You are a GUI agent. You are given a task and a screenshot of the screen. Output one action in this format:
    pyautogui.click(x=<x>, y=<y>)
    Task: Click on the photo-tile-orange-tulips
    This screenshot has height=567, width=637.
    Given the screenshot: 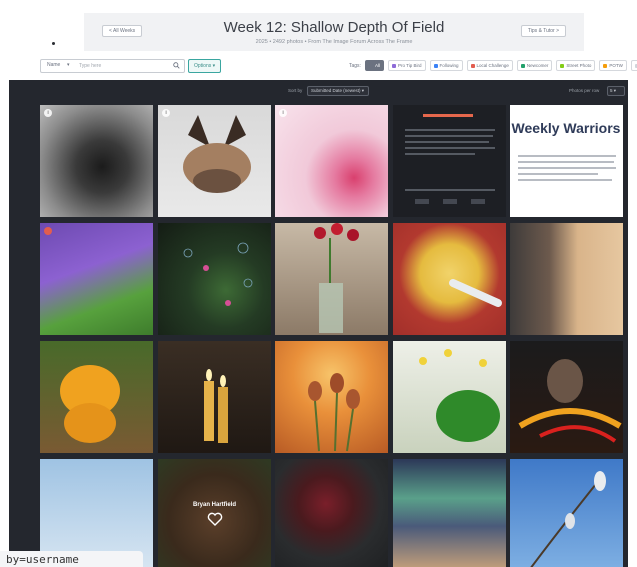 What is the action you would take?
    pyautogui.click(x=331, y=397)
    